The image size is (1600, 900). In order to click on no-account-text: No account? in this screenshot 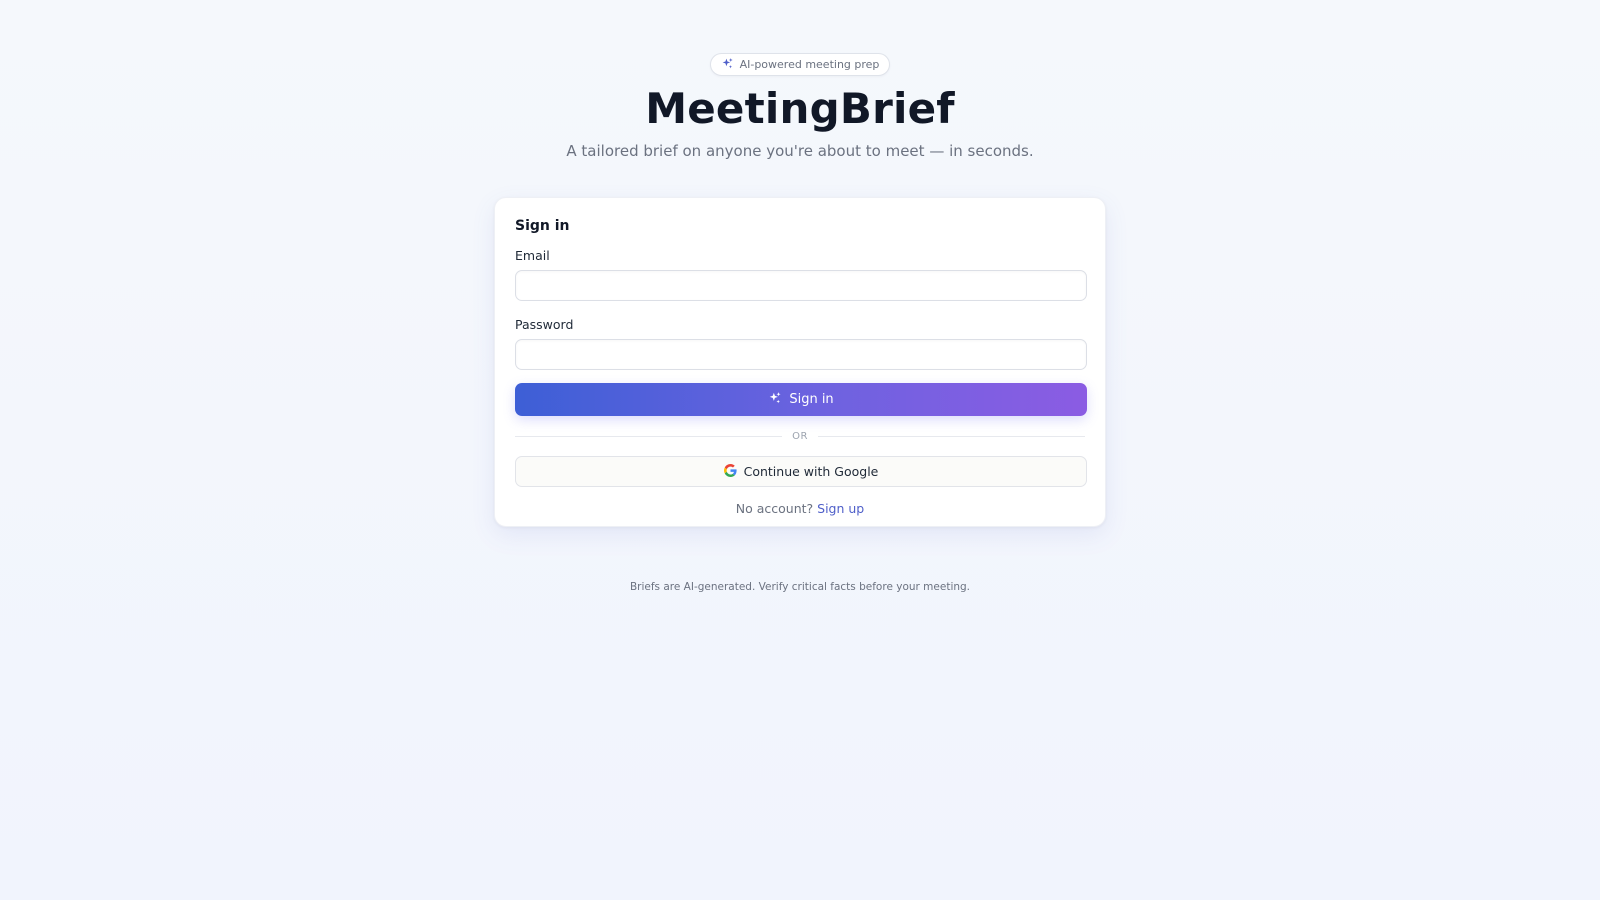, I will do `click(774, 508)`.